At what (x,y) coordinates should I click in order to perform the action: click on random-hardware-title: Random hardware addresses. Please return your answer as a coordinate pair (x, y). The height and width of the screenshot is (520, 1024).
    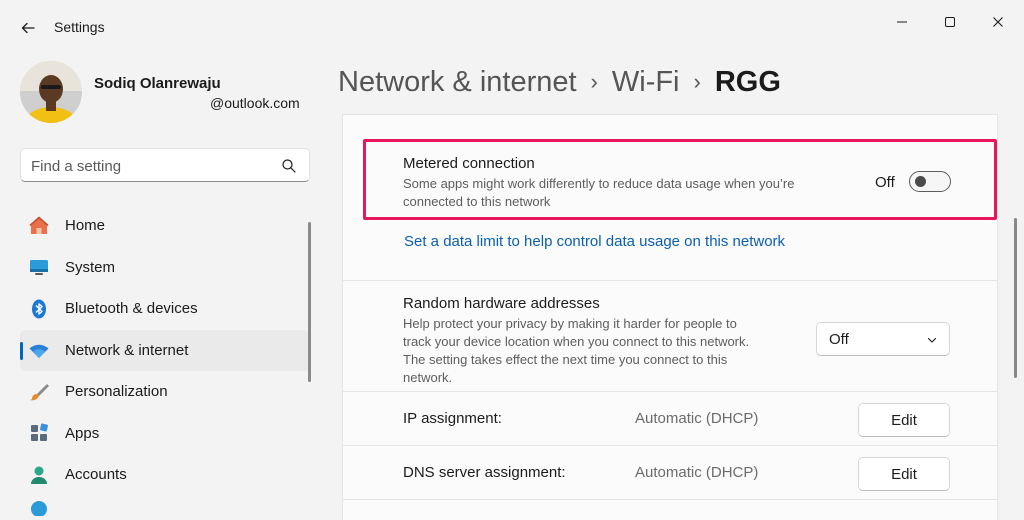
    Looking at the image, I should click on (501, 303).